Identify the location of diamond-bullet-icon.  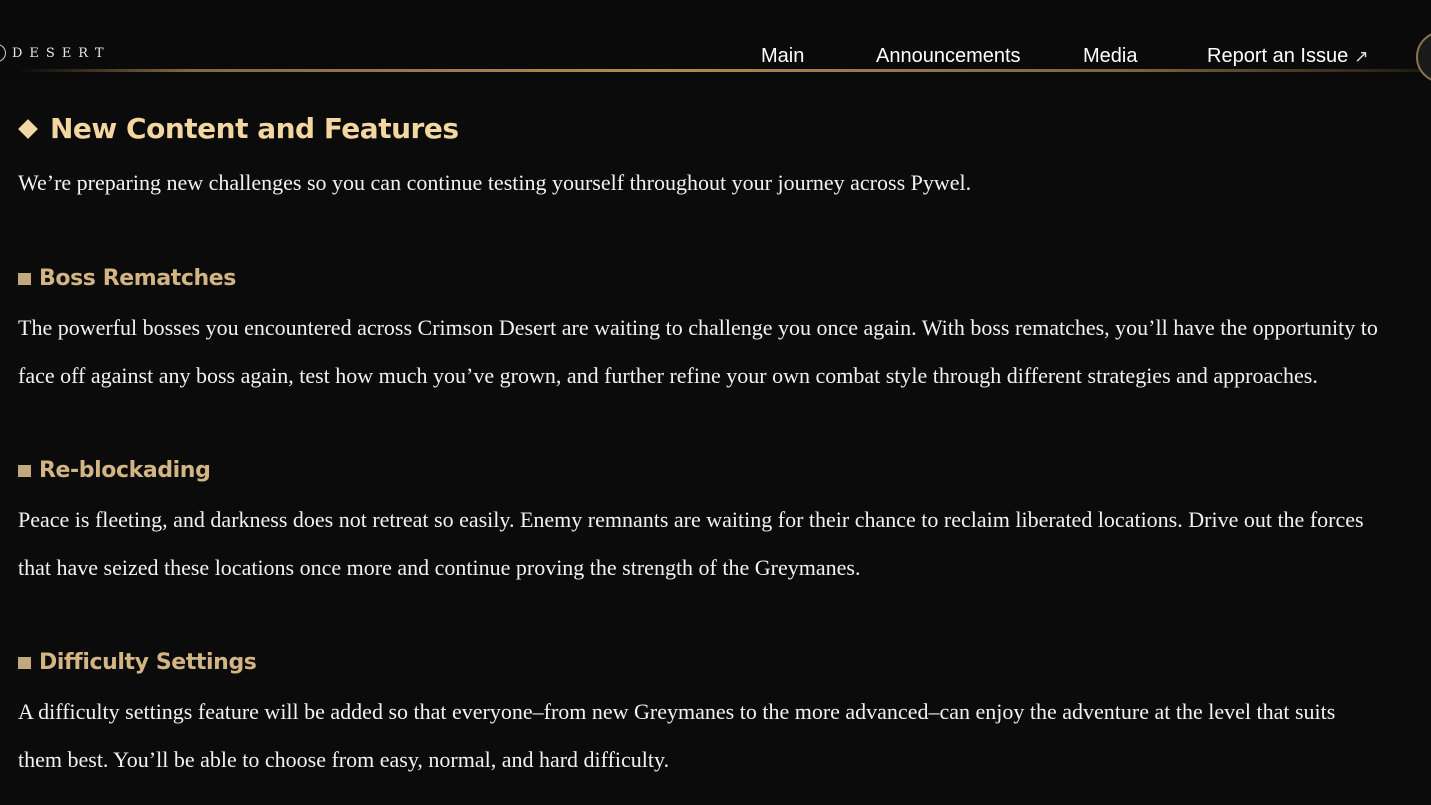
(28, 128).